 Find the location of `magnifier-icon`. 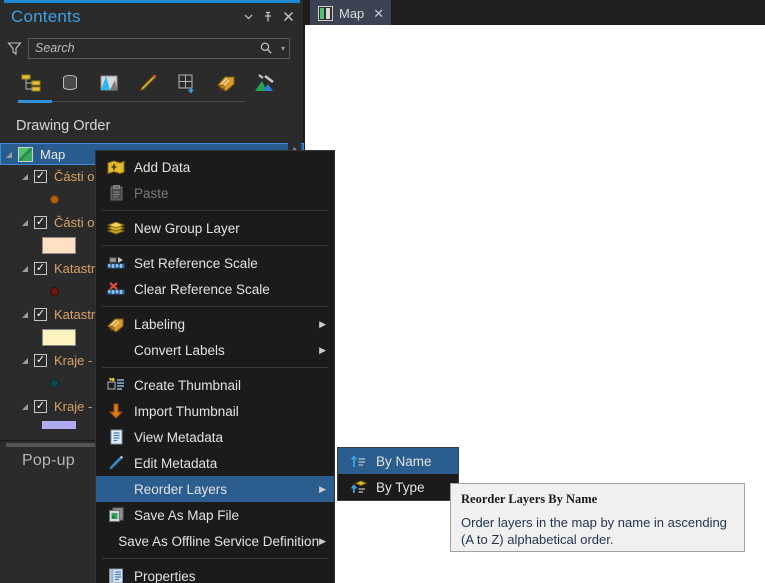

magnifier-icon is located at coordinates (266, 48).